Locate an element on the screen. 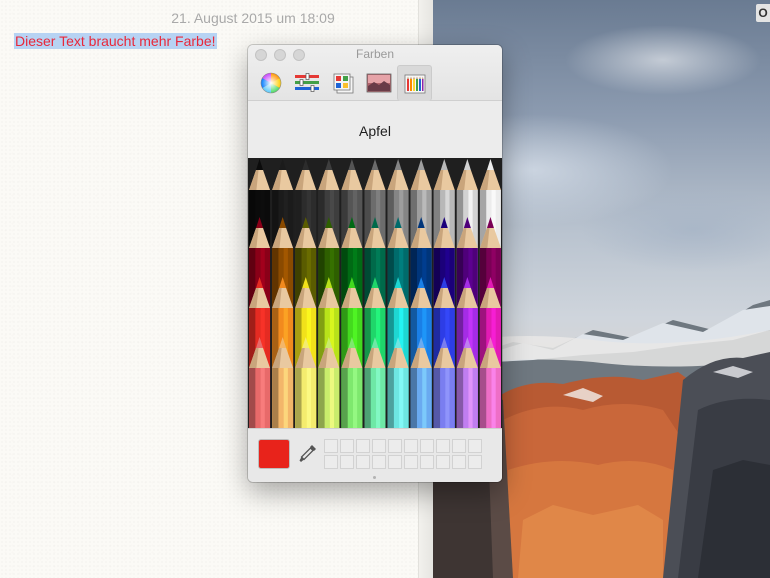  menu-extra-badge: O is located at coordinates (763, 13).